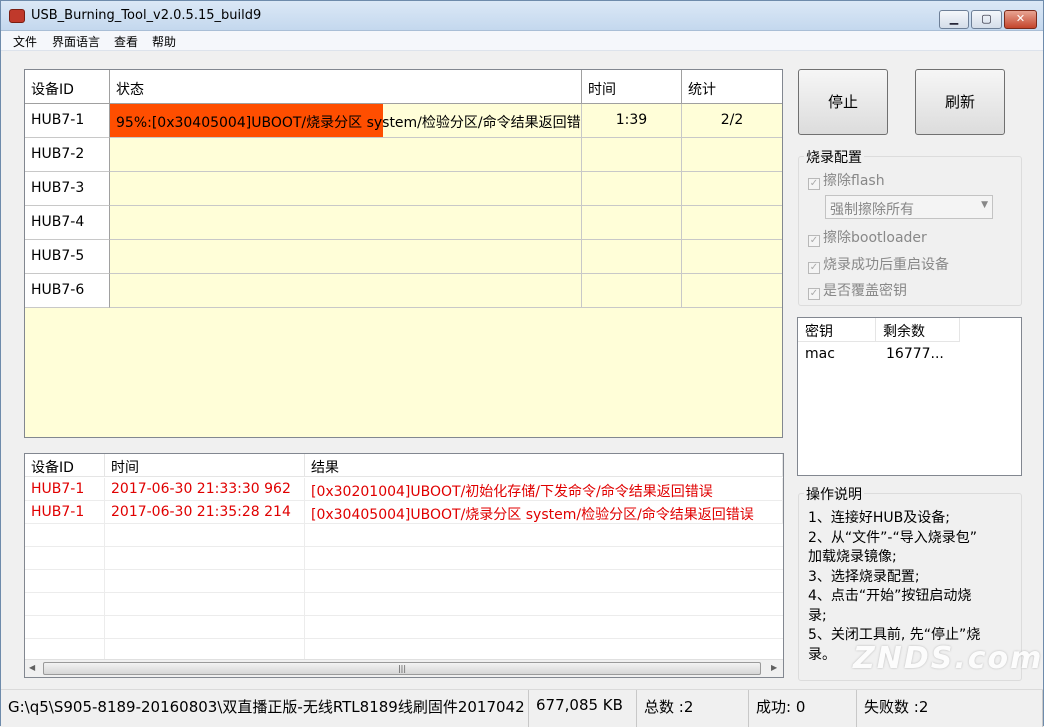  I want to click on horizontal-scrollbar: ◀ ||| ▶, so click(404, 668).